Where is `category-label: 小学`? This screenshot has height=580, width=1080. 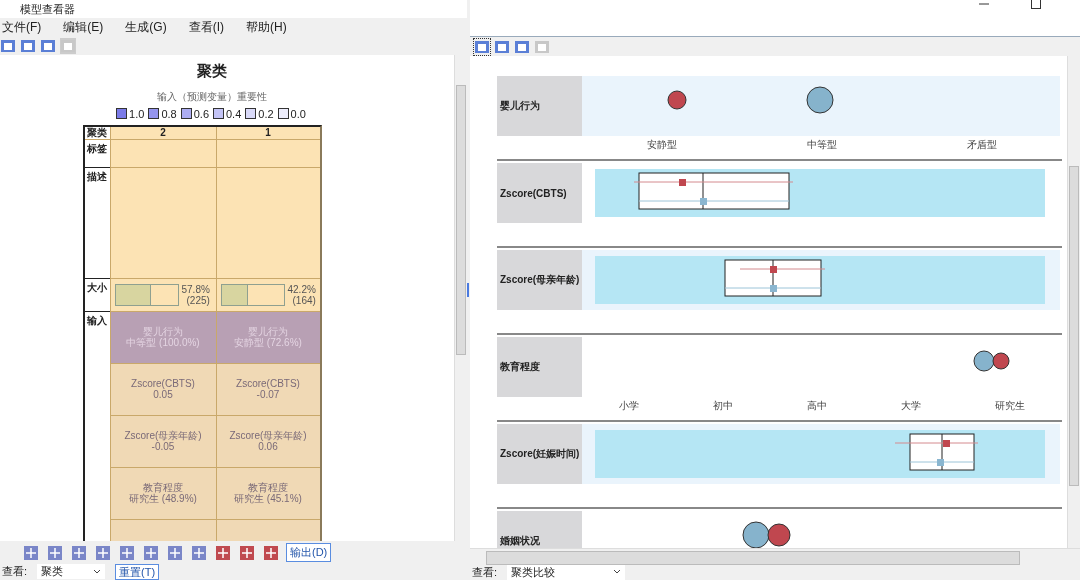
category-label: 小学 is located at coordinates (629, 406).